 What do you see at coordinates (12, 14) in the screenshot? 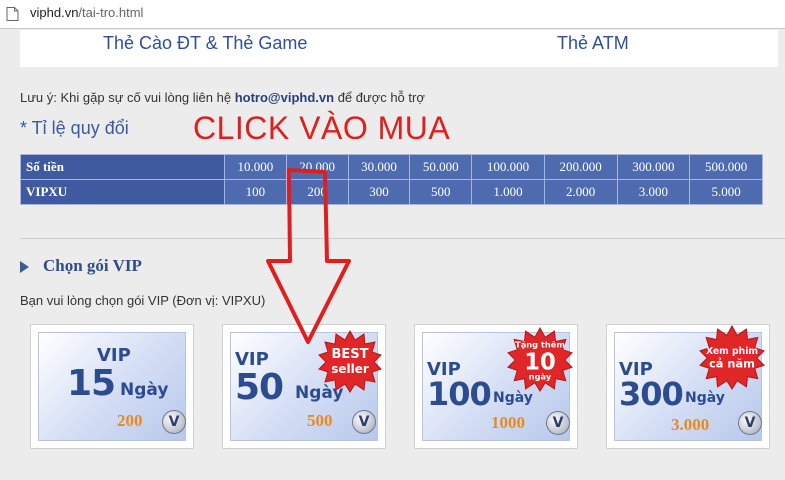
I see `page-icon` at bounding box center [12, 14].